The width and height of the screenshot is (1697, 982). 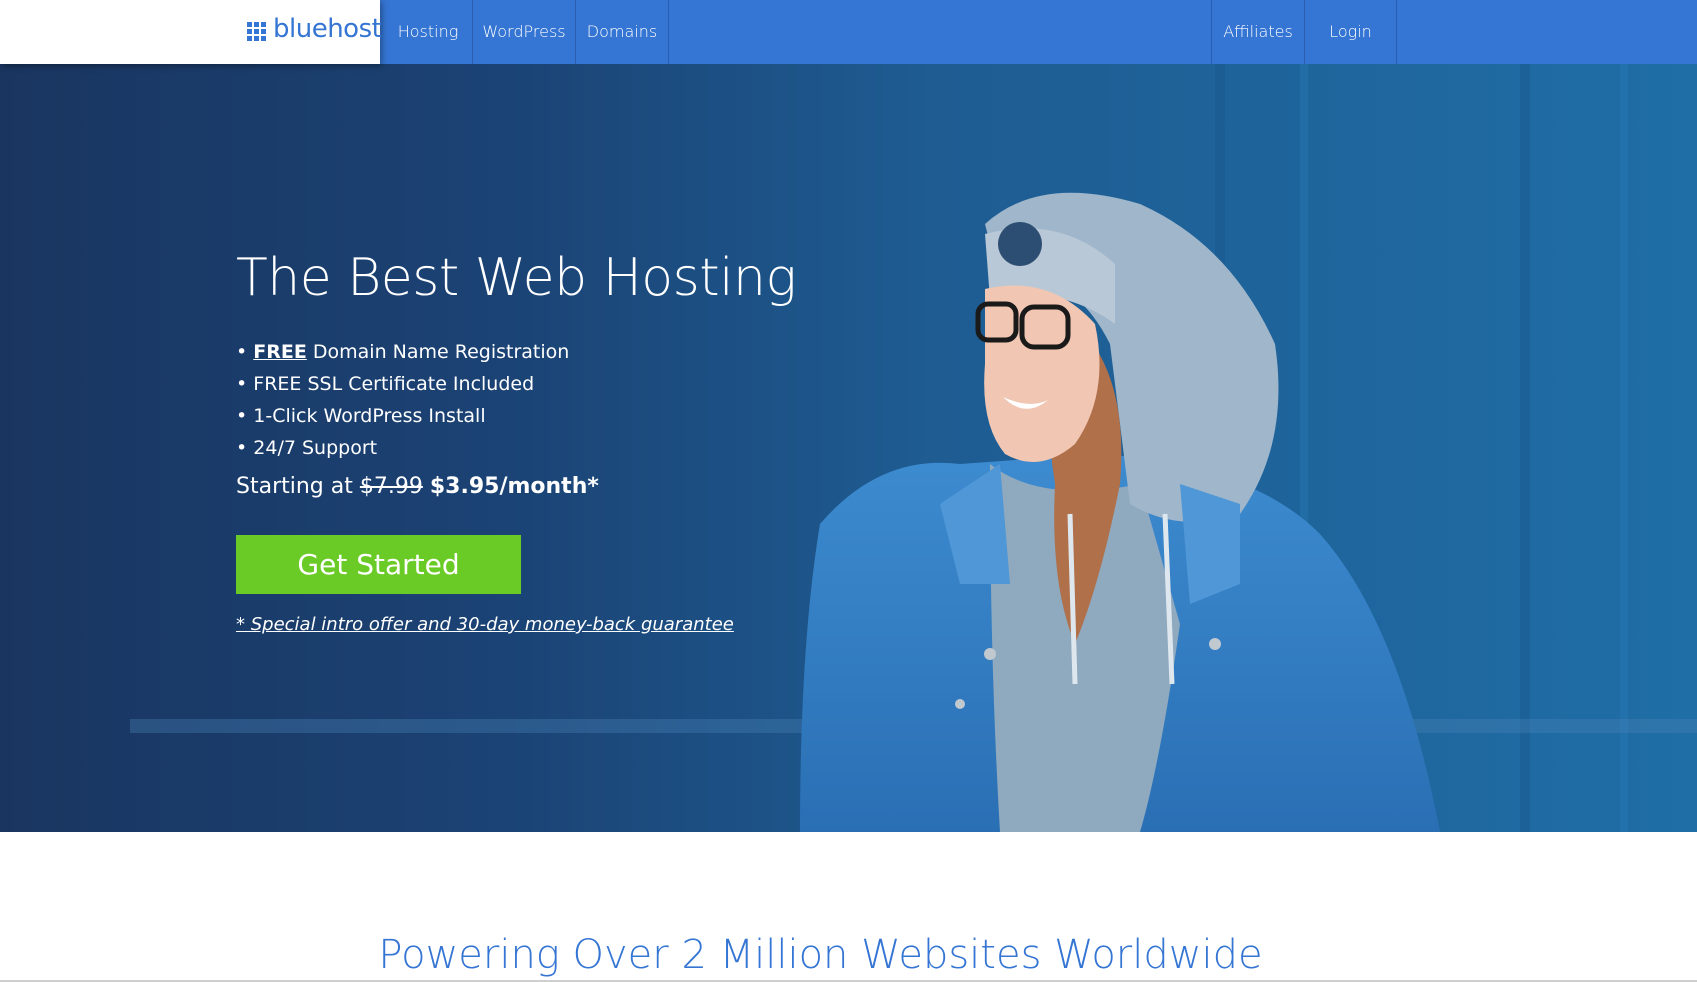 What do you see at coordinates (256, 31) in the screenshot?
I see `grid-icon` at bounding box center [256, 31].